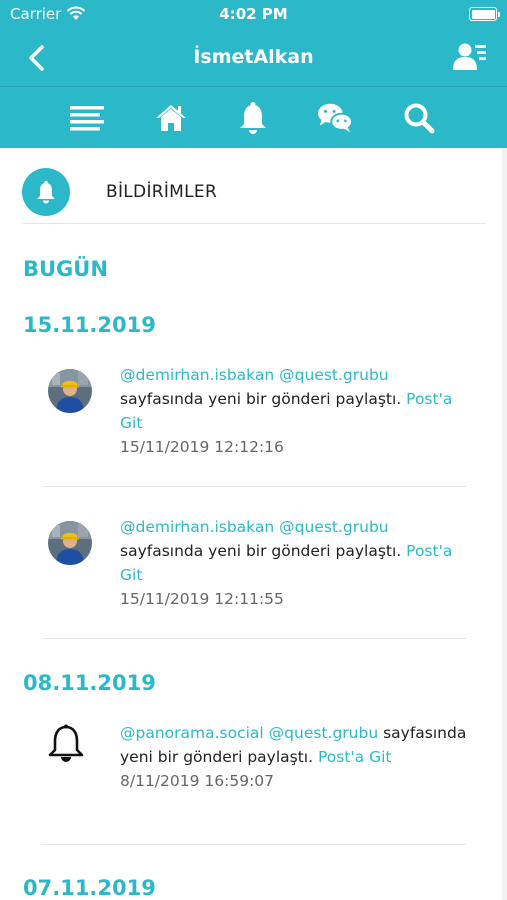 This screenshot has width=507, height=900. What do you see at coordinates (66, 743) in the screenshot?
I see `bell-outline-icon` at bounding box center [66, 743].